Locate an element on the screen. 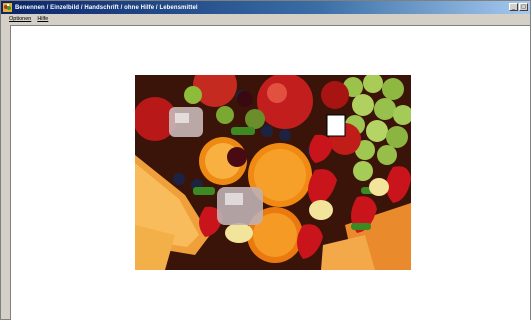 Image resolution: width=531 pixels, height=320 pixels. maximize-button: □ is located at coordinates (523, 7).